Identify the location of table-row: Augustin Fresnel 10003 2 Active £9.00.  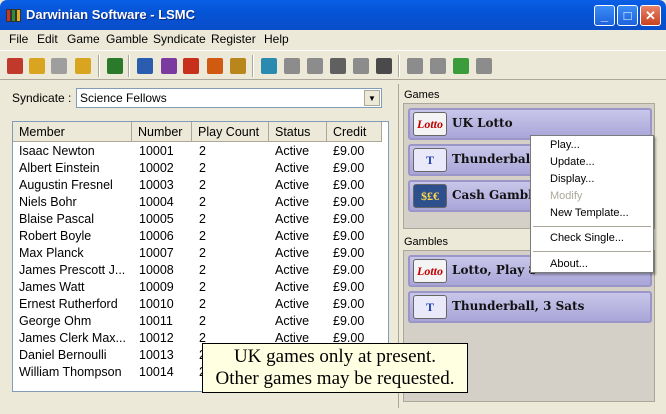
(200, 185).